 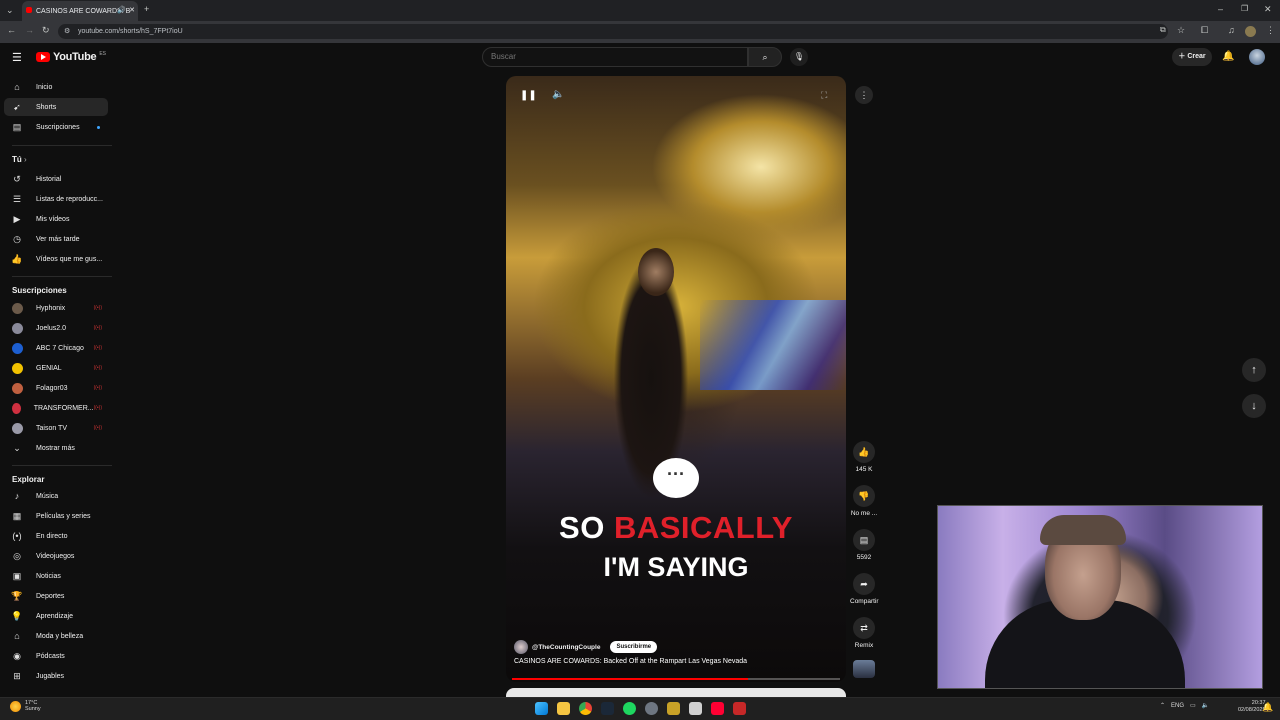 I want to click on search-input: Buscar, so click(x=615, y=57).